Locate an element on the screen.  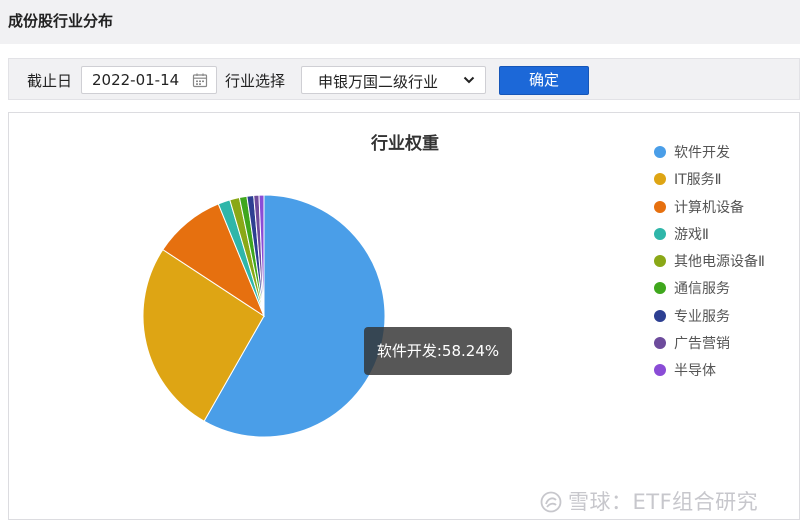
legend-label: 广告营销 is located at coordinates (702, 344).